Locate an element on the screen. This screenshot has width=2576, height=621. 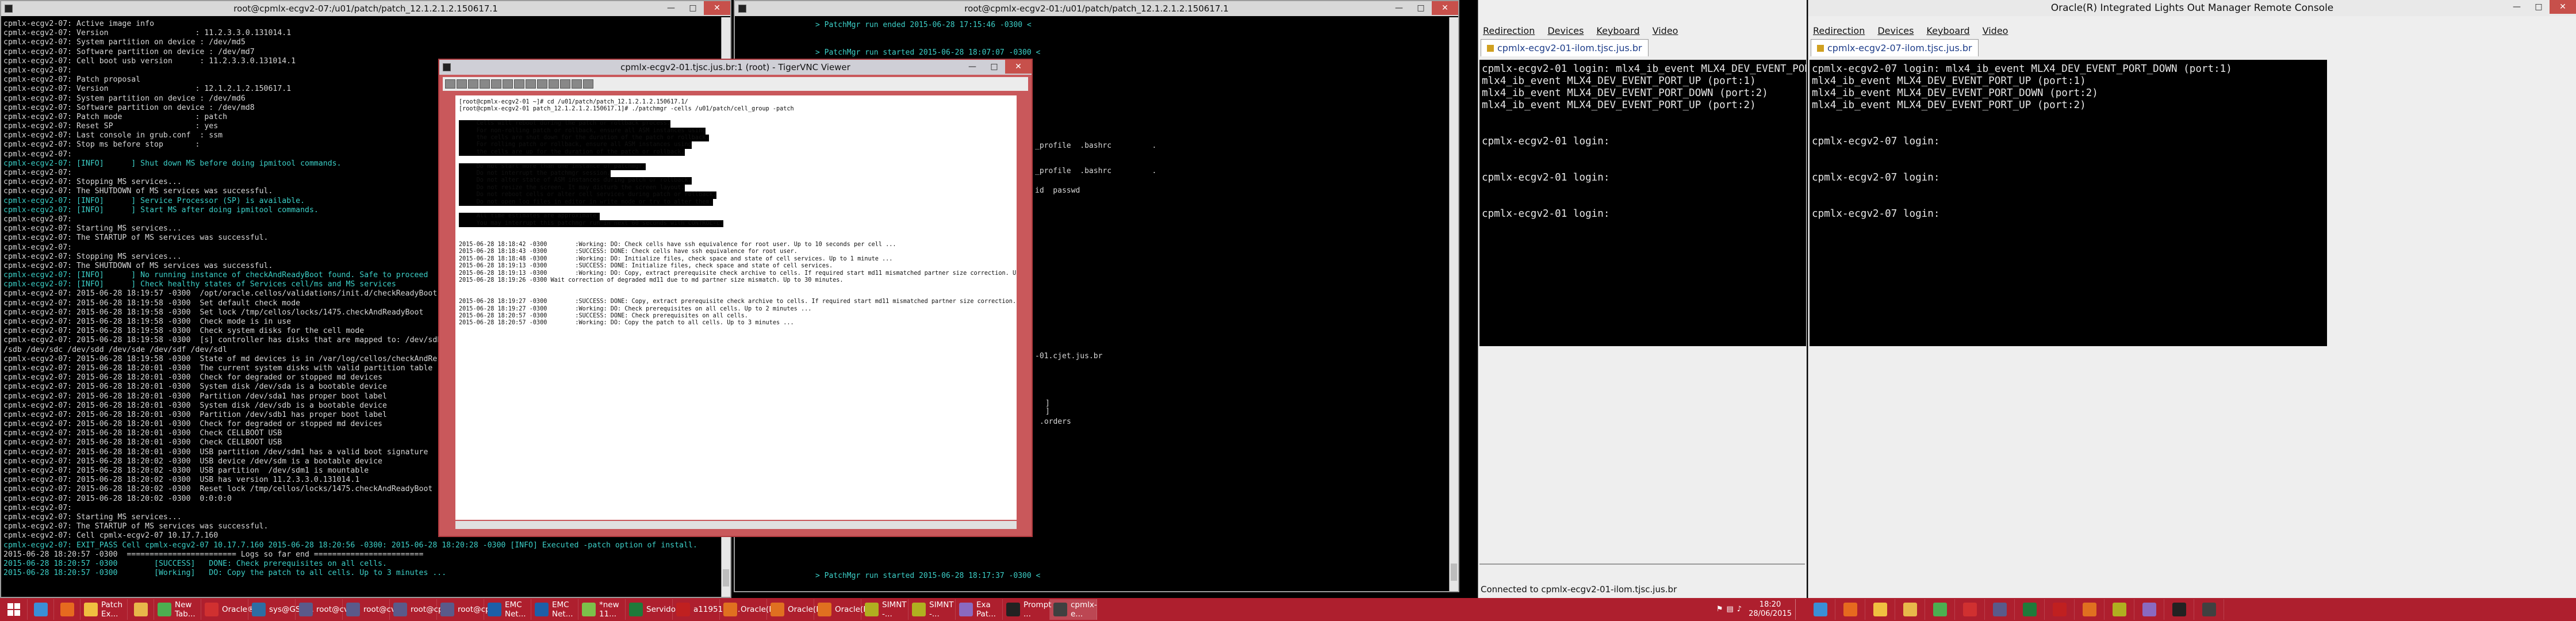
ctrl-alt-del-icon is located at coordinates (531, 84).